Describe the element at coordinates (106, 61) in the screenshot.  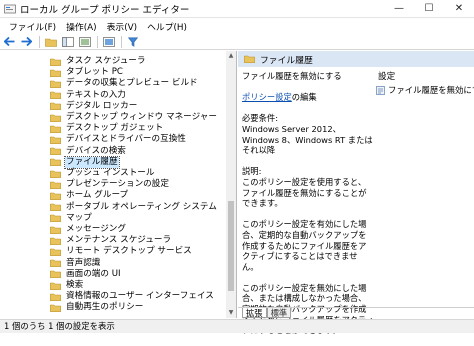
I see `tree-item-label: タスク スケジューラ` at that location.